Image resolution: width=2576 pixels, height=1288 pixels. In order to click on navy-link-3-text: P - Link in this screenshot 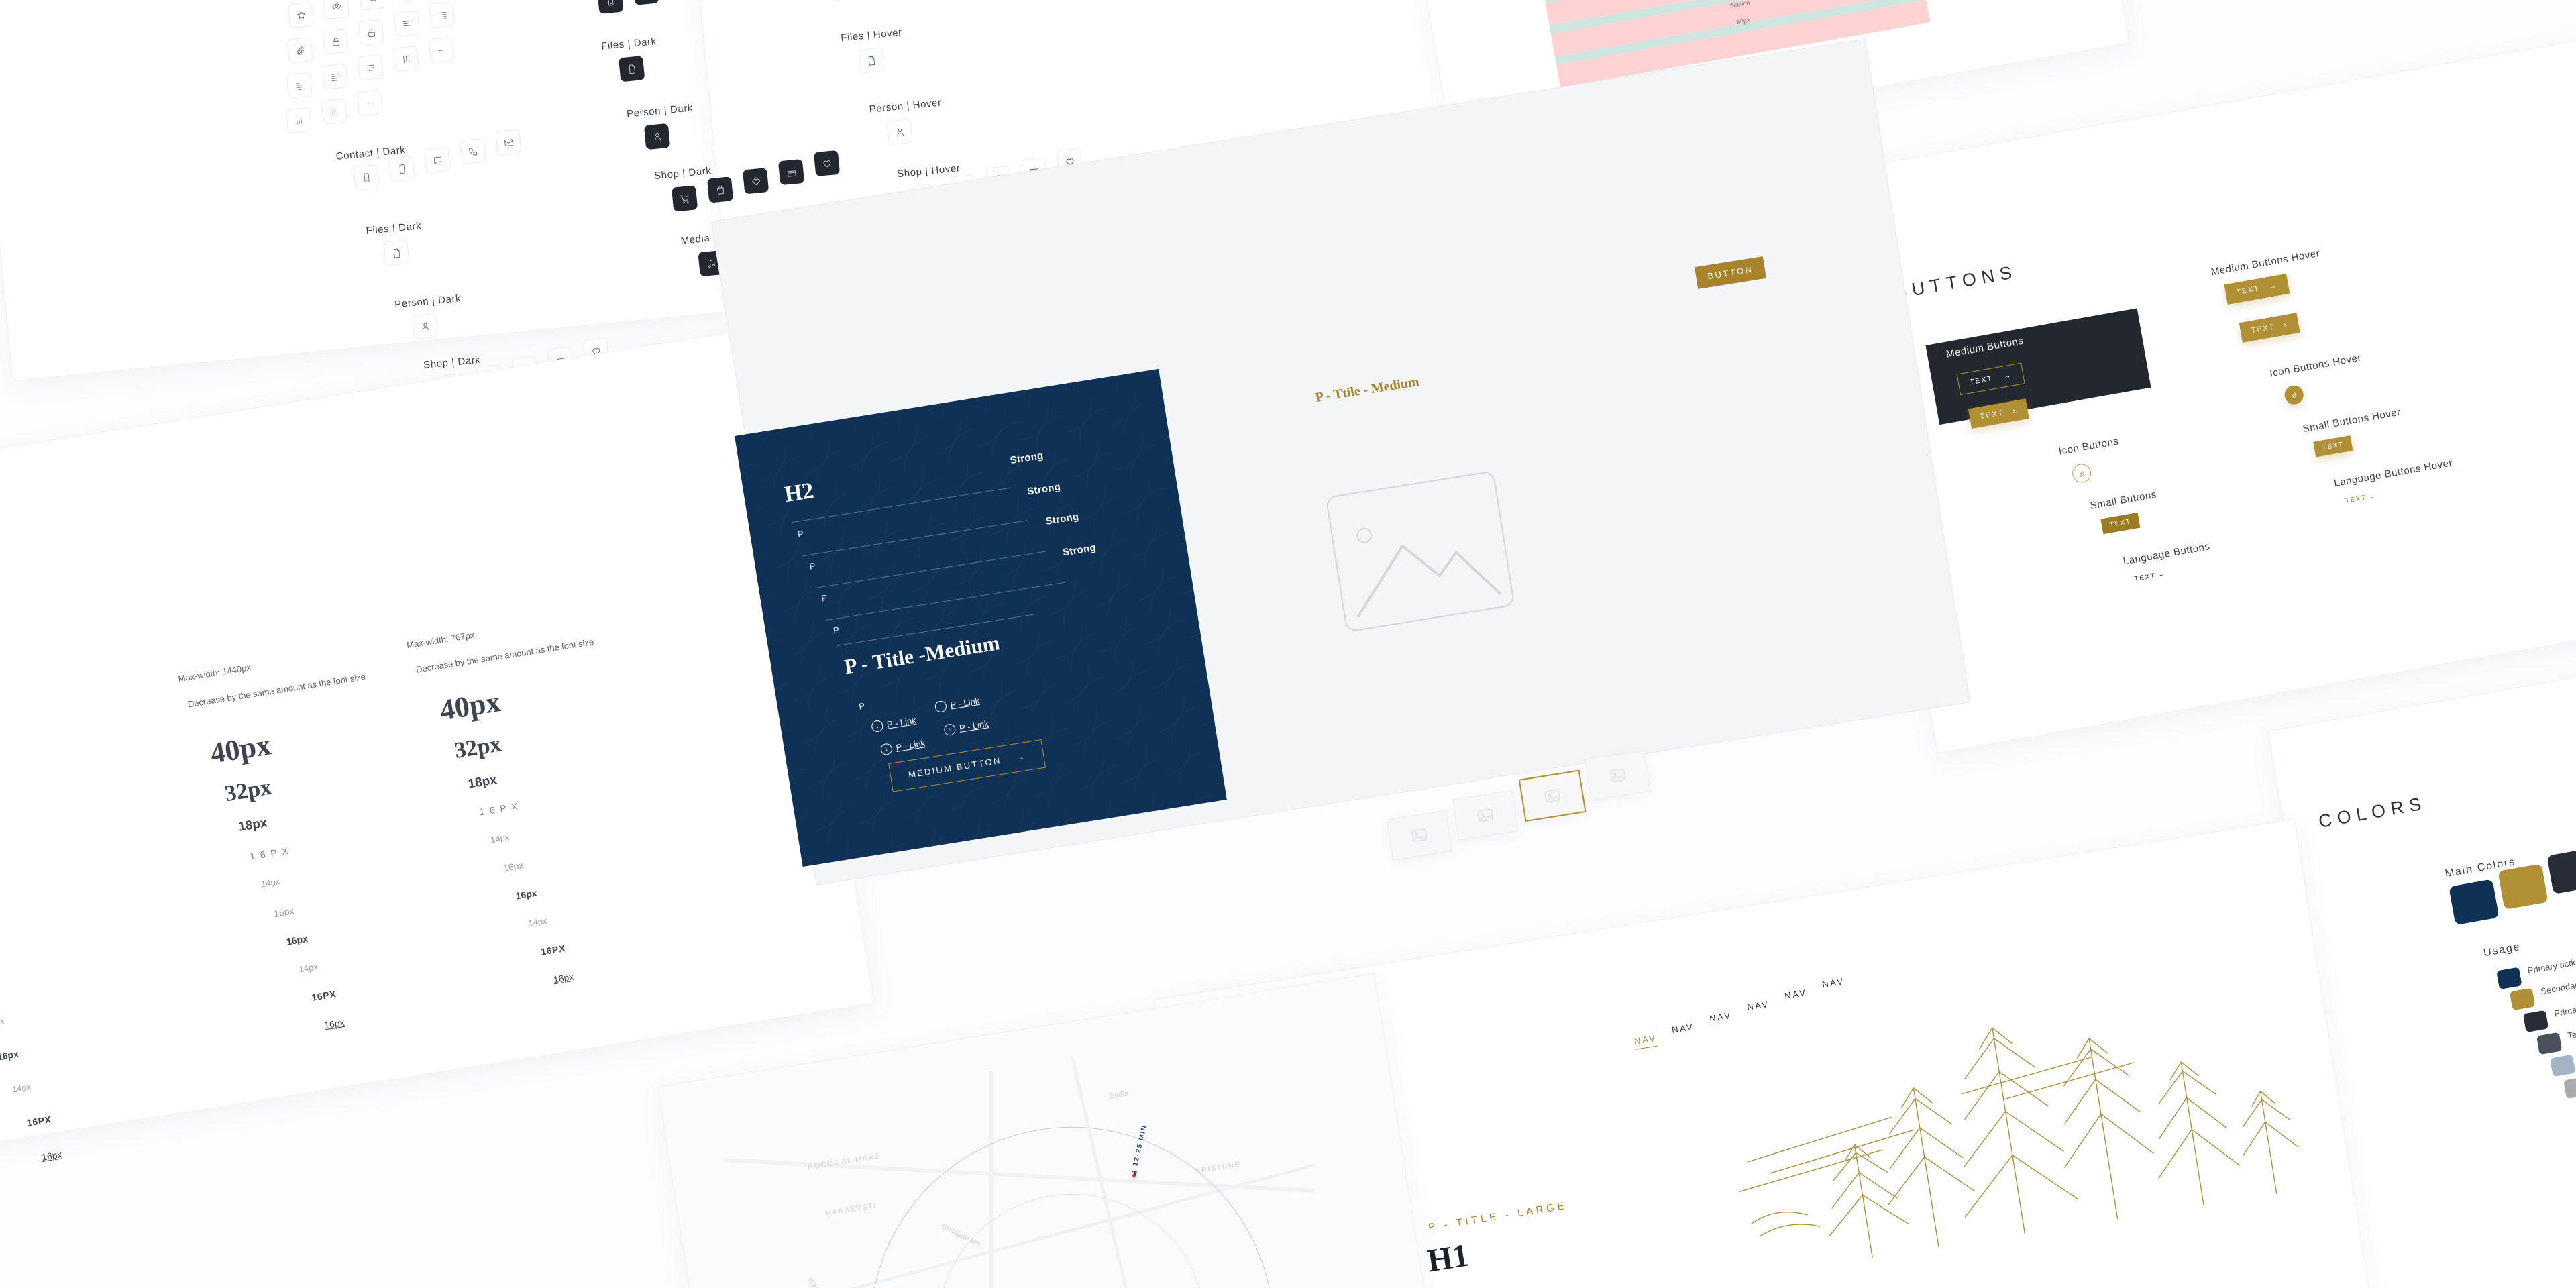, I will do `click(910, 745)`.